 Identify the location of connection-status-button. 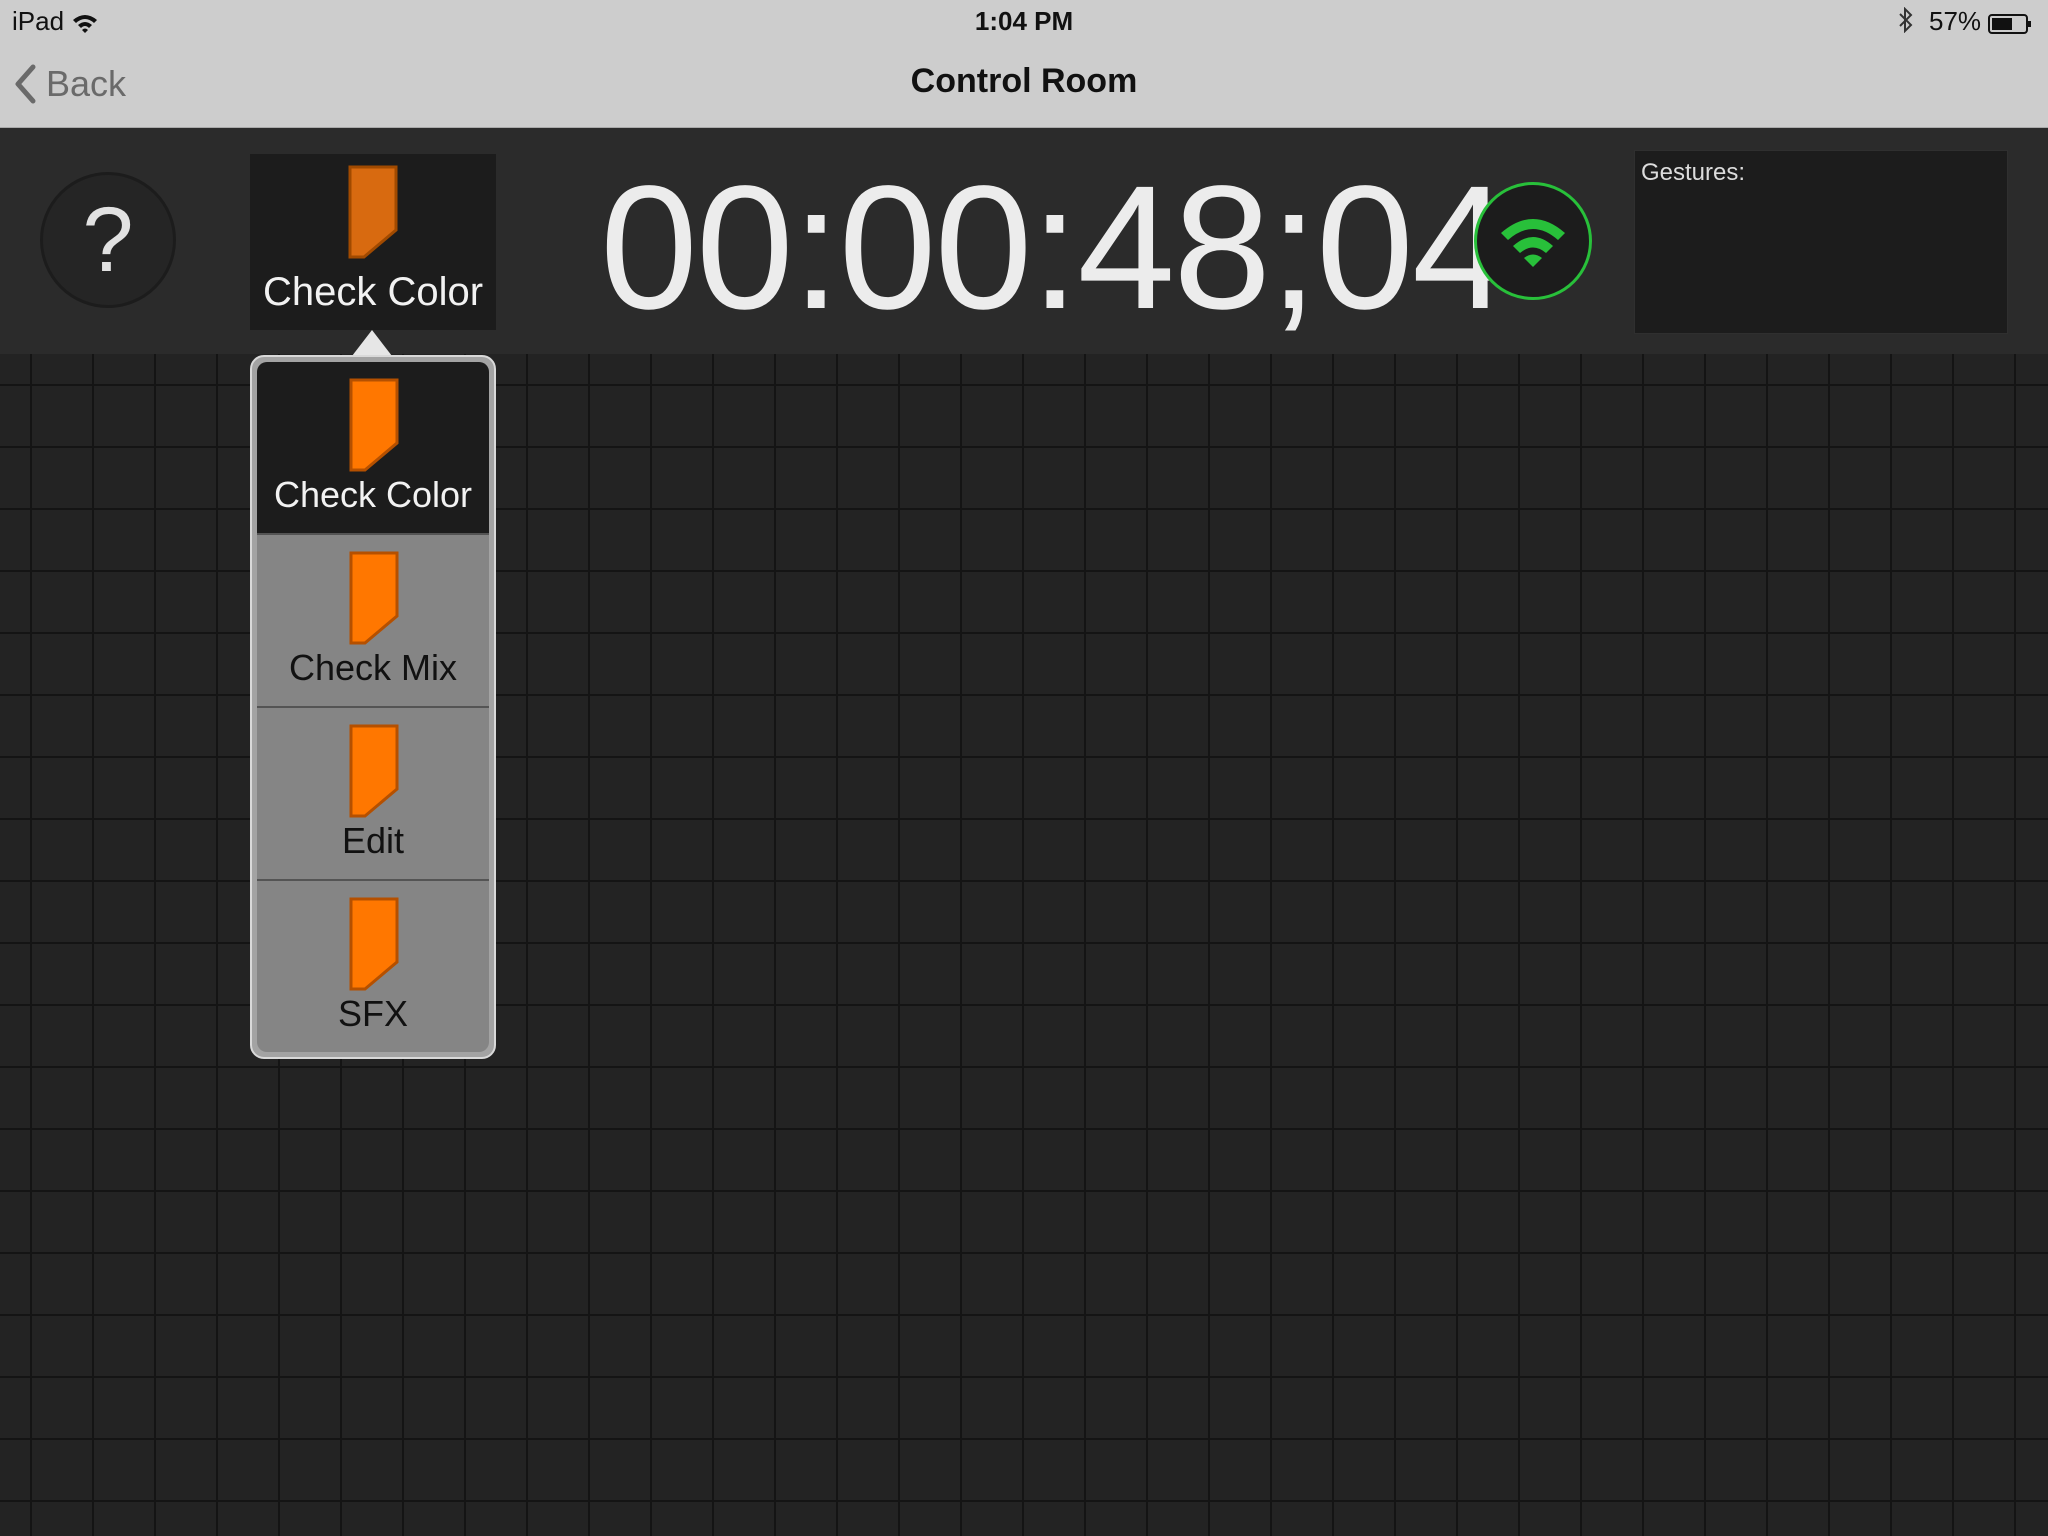
(1533, 241).